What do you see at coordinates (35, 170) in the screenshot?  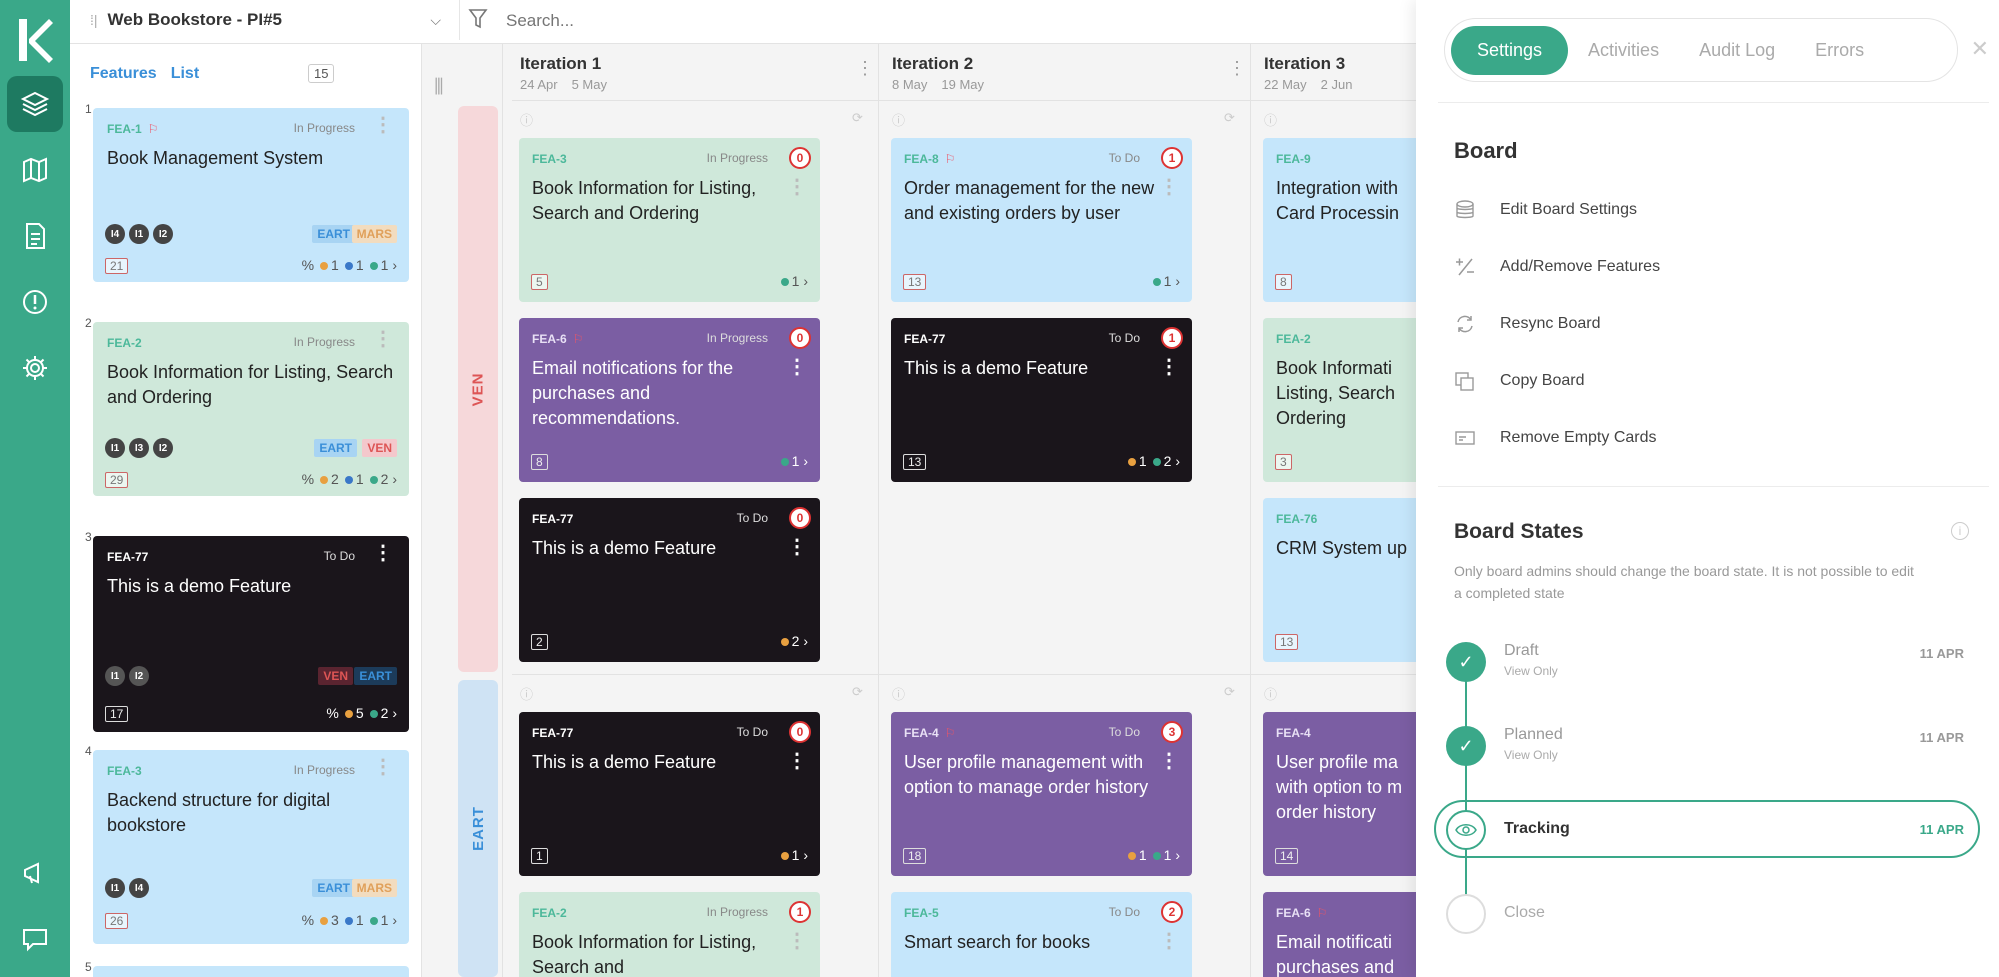 I see `map-icon` at bounding box center [35, 170].